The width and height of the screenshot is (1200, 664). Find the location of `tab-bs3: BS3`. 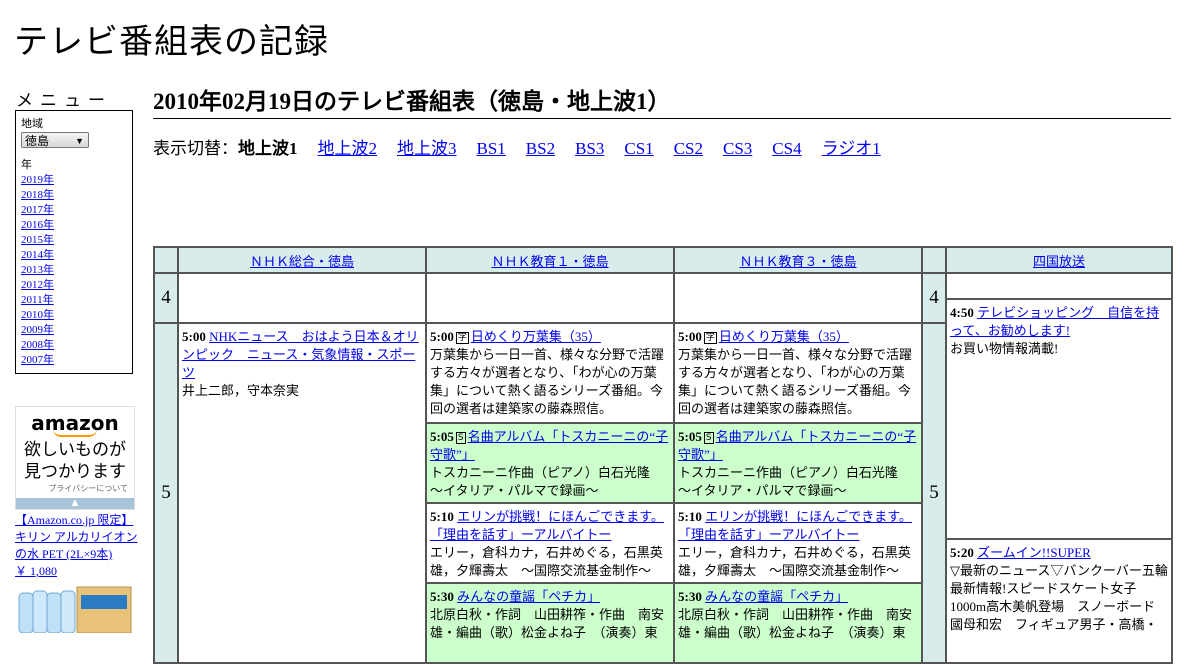

tab-bs3: BS3 is located at coordinates (589, 148).